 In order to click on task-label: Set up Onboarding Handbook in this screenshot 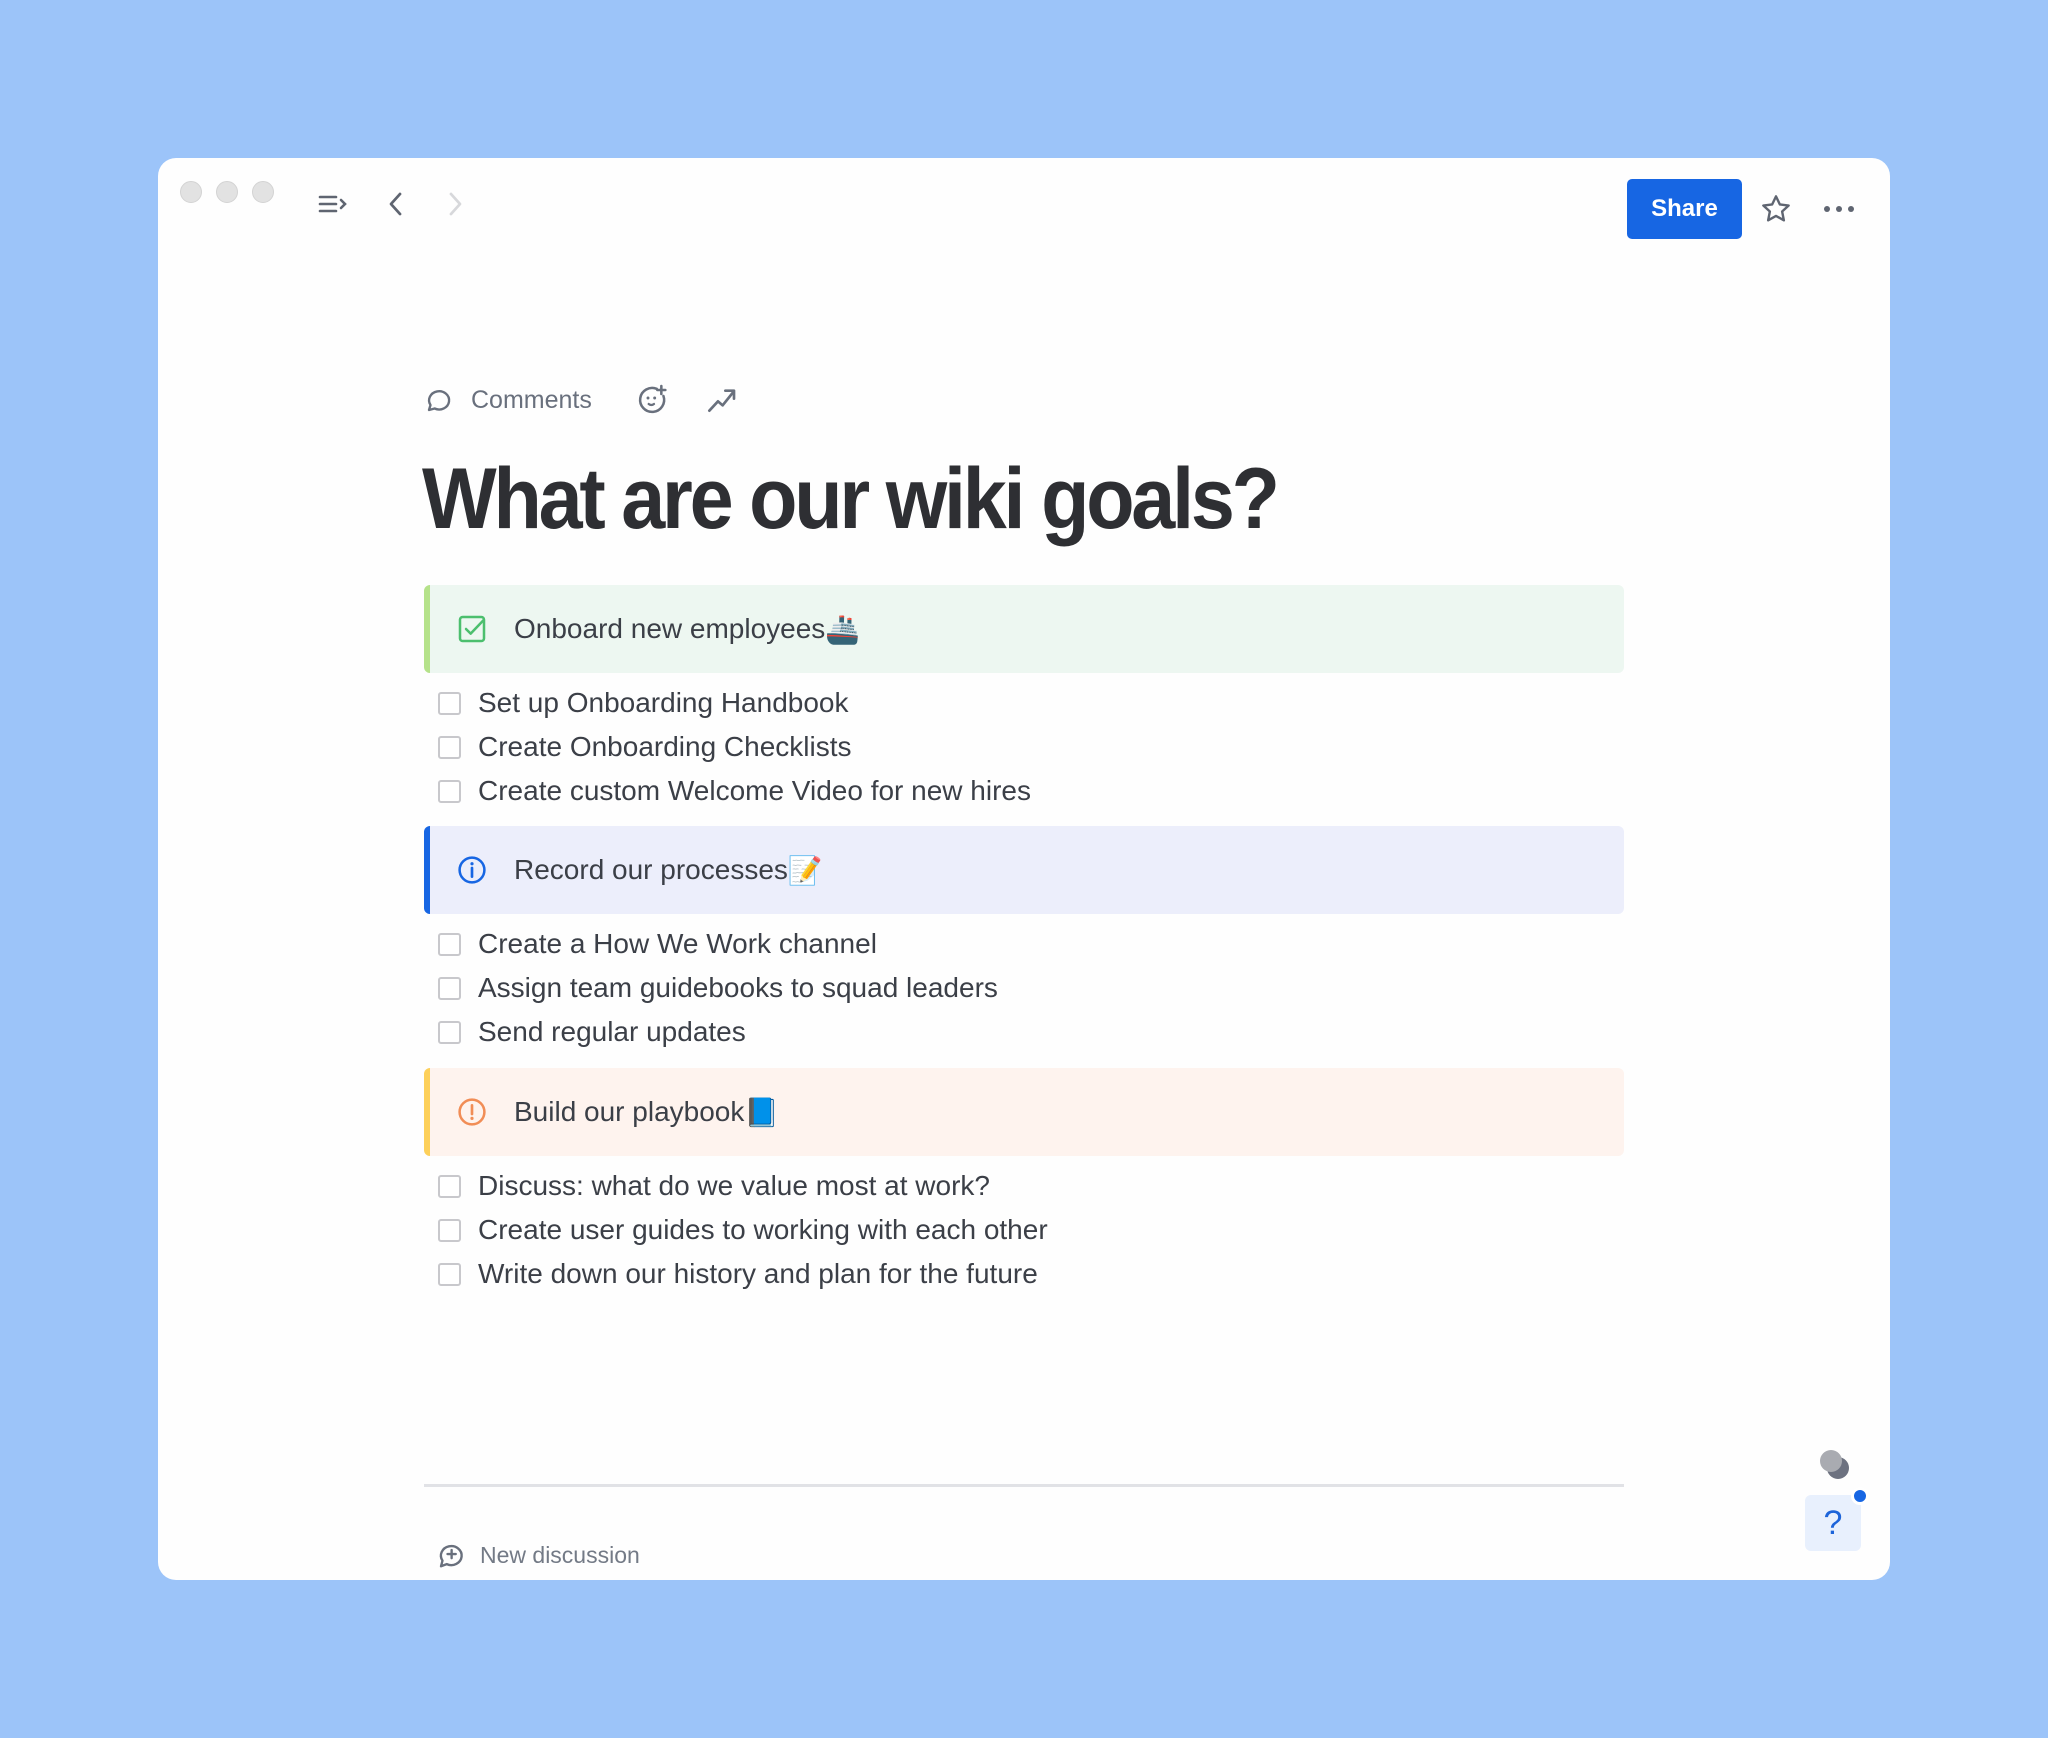, I will do `click(663, 702)`.